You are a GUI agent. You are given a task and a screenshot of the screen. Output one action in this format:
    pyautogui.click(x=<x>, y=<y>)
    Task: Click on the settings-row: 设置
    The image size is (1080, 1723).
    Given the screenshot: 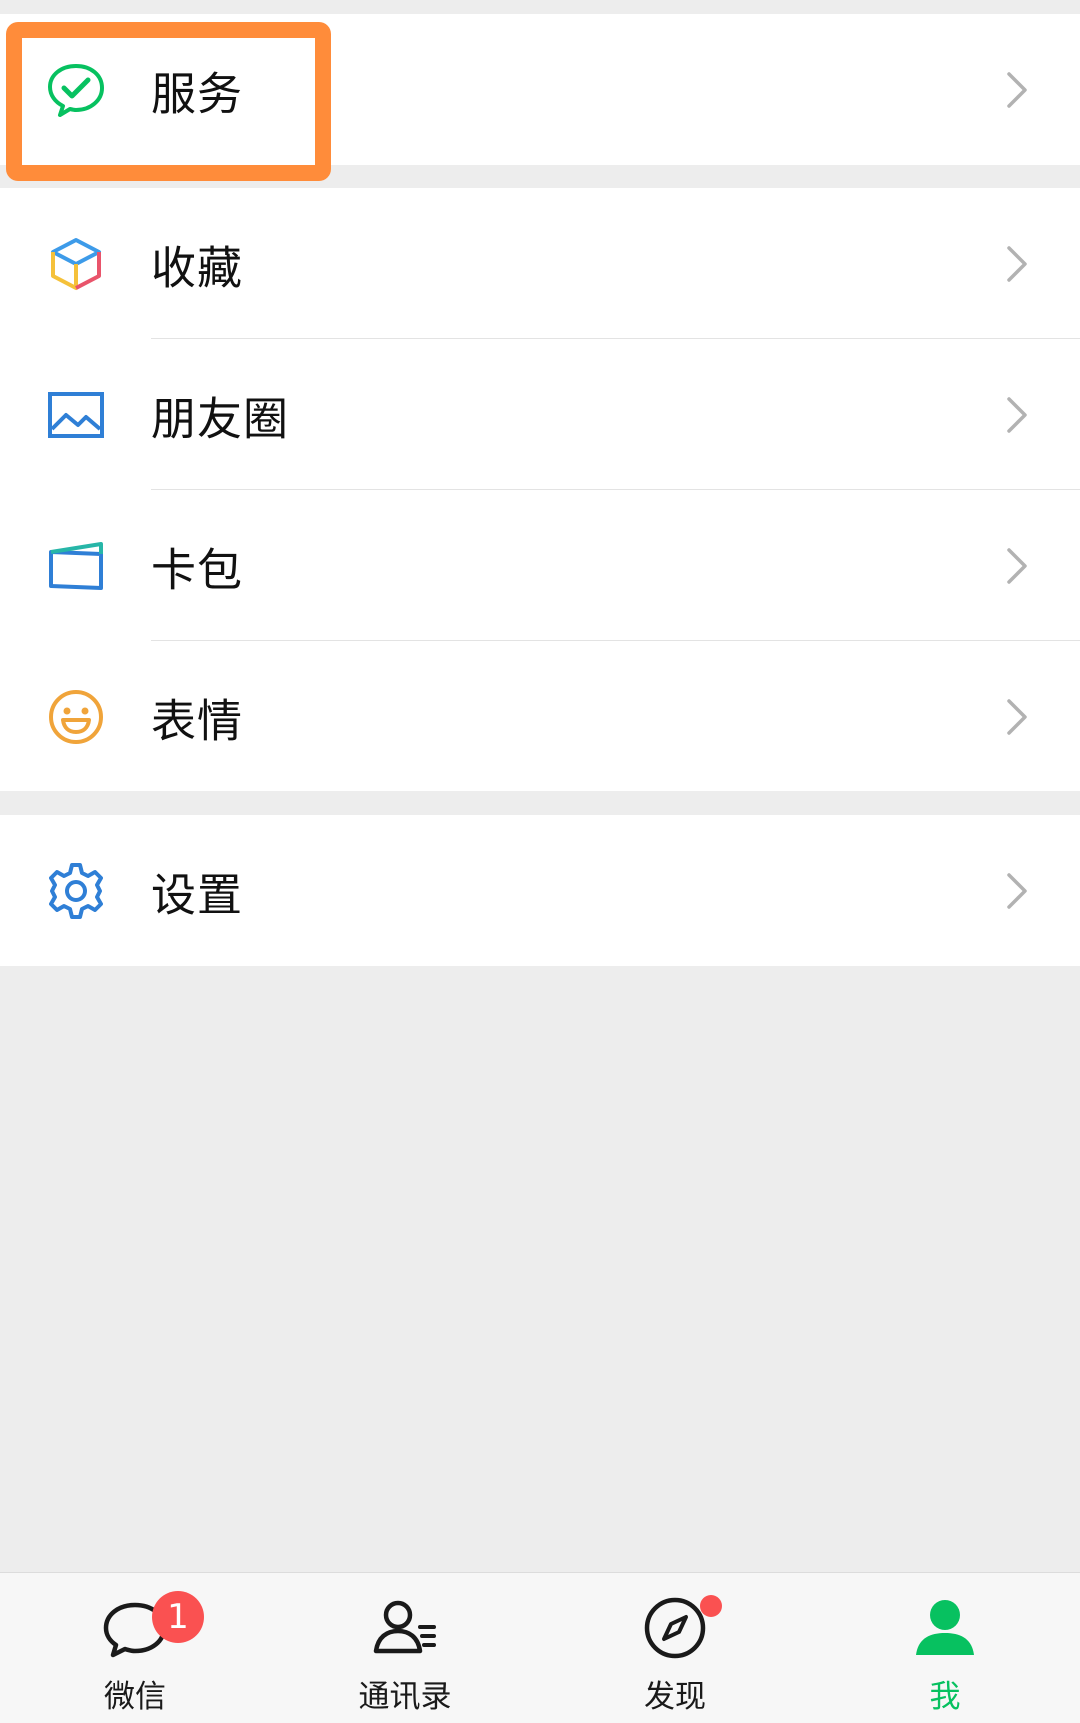 What is the action you would take?
    pyautogui.click(x=540, y=890)
    